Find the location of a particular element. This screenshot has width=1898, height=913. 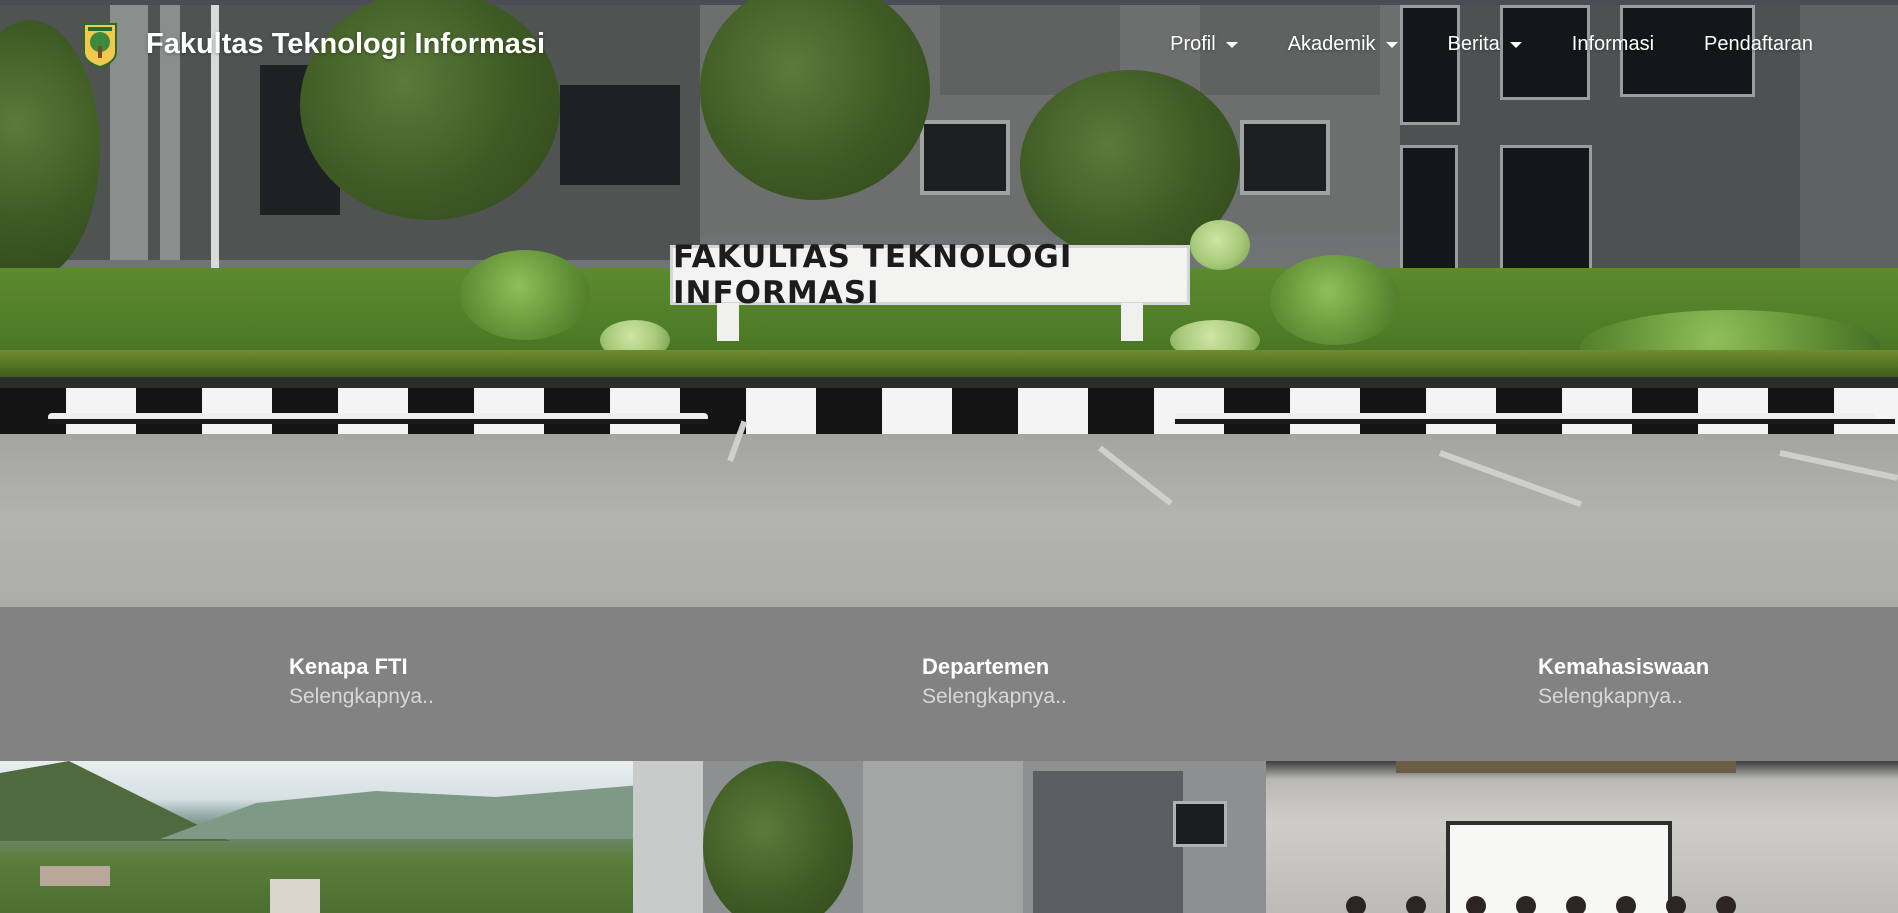

brand-title: Fakultas Teknologi Informasi is located at coordinates (345, 44).